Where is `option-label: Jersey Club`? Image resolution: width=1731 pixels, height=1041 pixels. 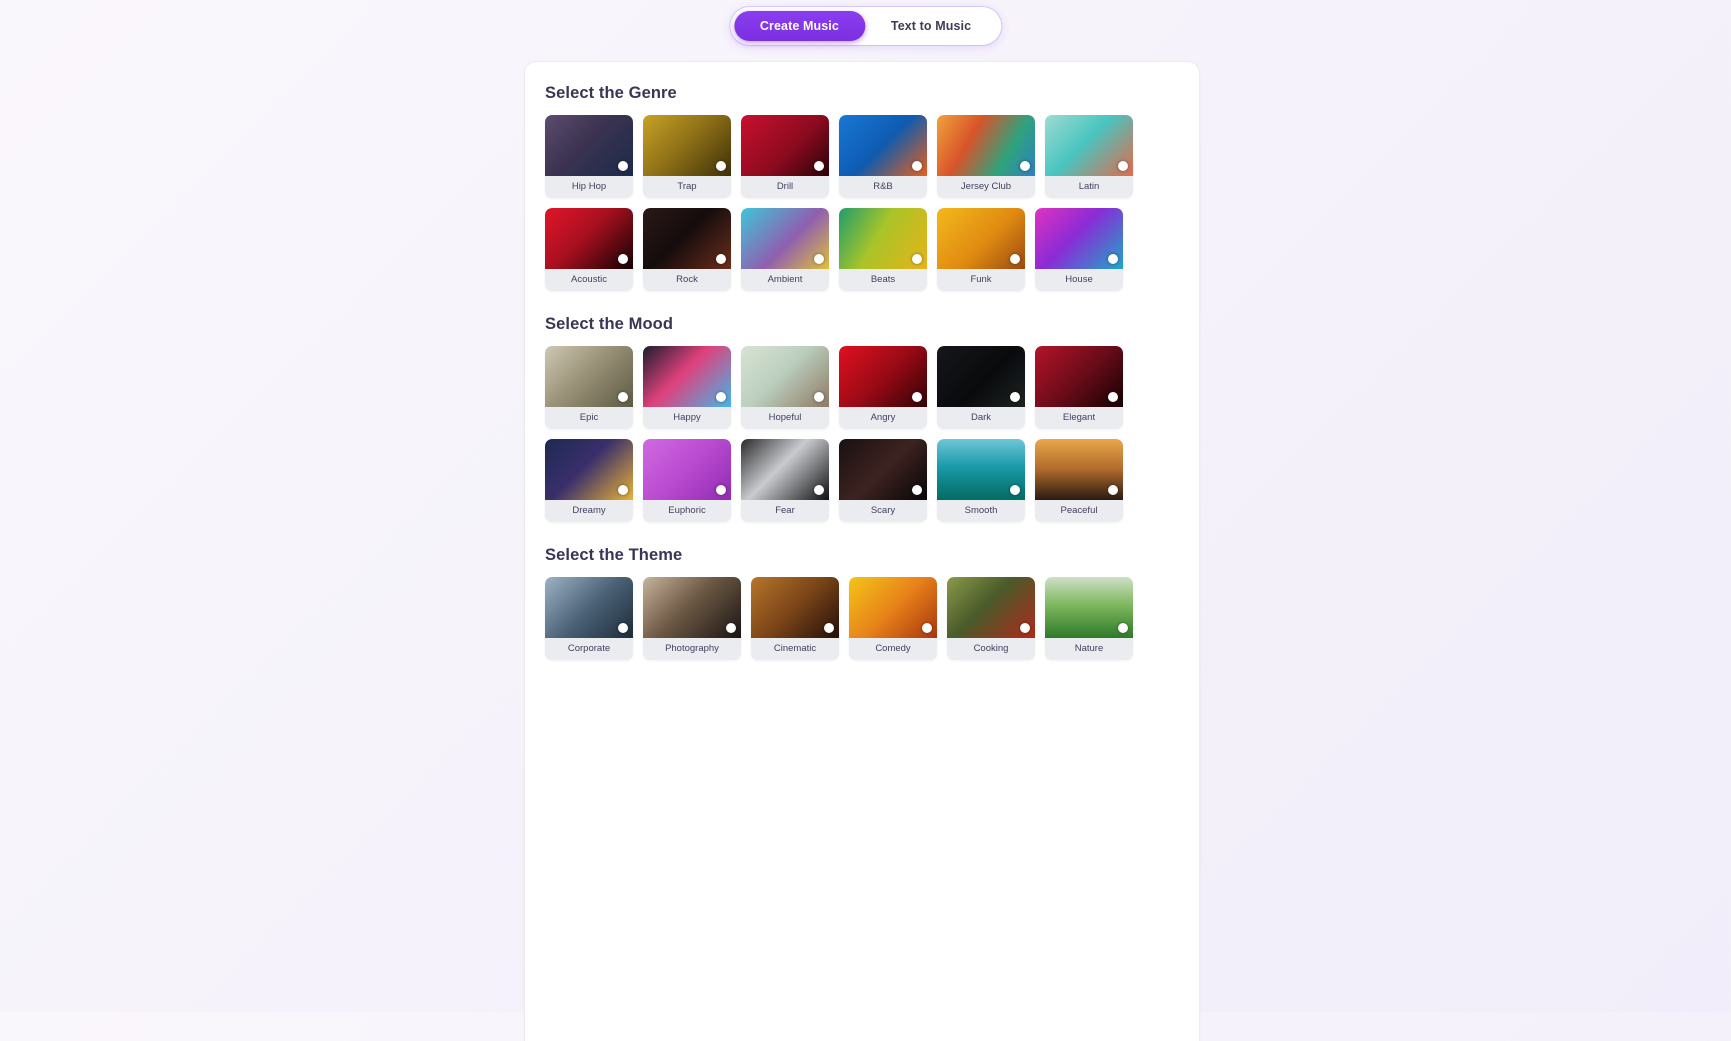 option-label: Jersey Club is located at coordinates (986, 187).